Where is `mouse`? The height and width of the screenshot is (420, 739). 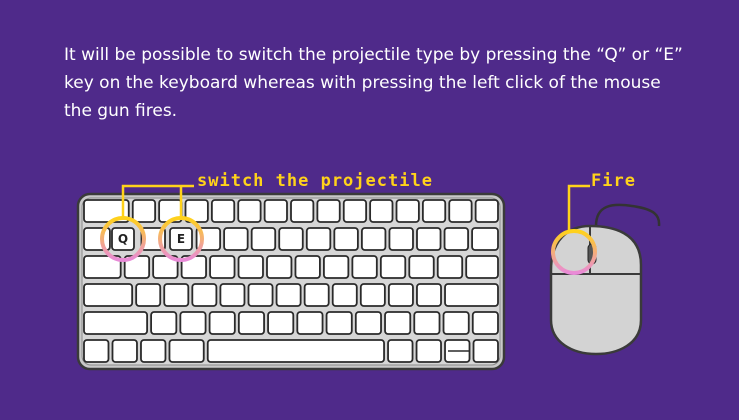 mouse is located at coordinates (605, 279).